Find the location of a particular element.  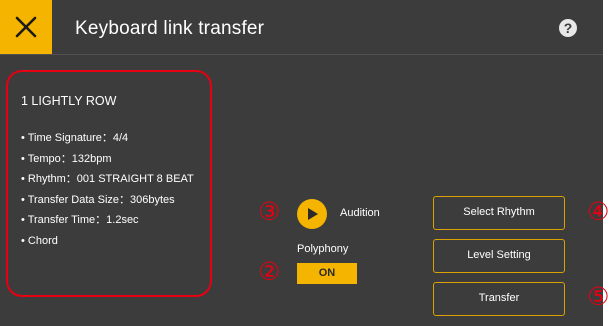

transfer-button: Transfer is located at coordinates (499, 299).